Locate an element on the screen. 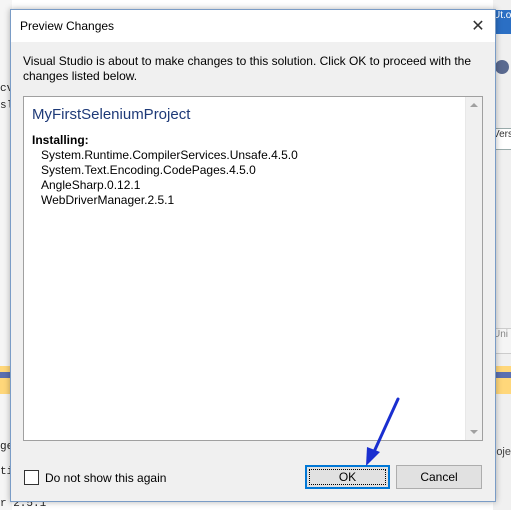  package-item: WebDriverManager.2.5.1 is located at coordinates (108, 200).